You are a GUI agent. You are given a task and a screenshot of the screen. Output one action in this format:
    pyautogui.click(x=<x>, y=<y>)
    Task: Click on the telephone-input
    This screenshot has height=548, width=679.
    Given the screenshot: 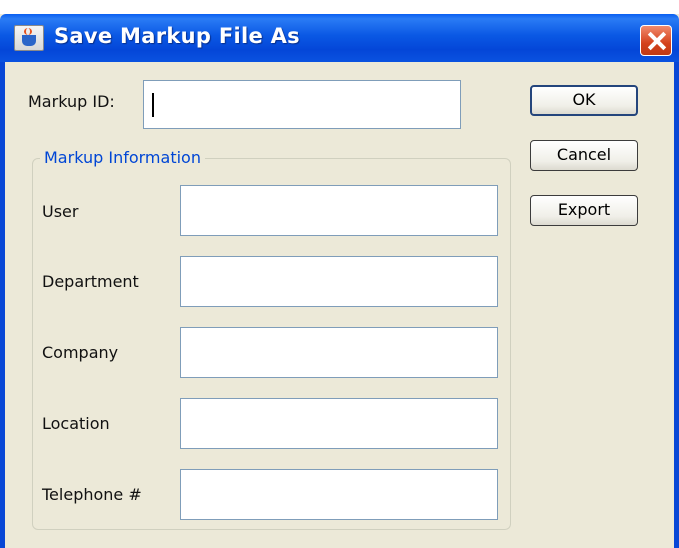 What is the action you would take?
    pyautogui.click(x=339, y=494)
    